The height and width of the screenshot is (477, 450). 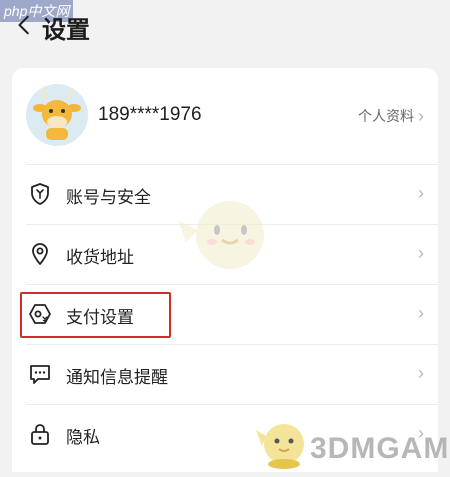 I want to click on menu-item-notifications: 通知信息提醒 ›, so click(x=225, y=374).